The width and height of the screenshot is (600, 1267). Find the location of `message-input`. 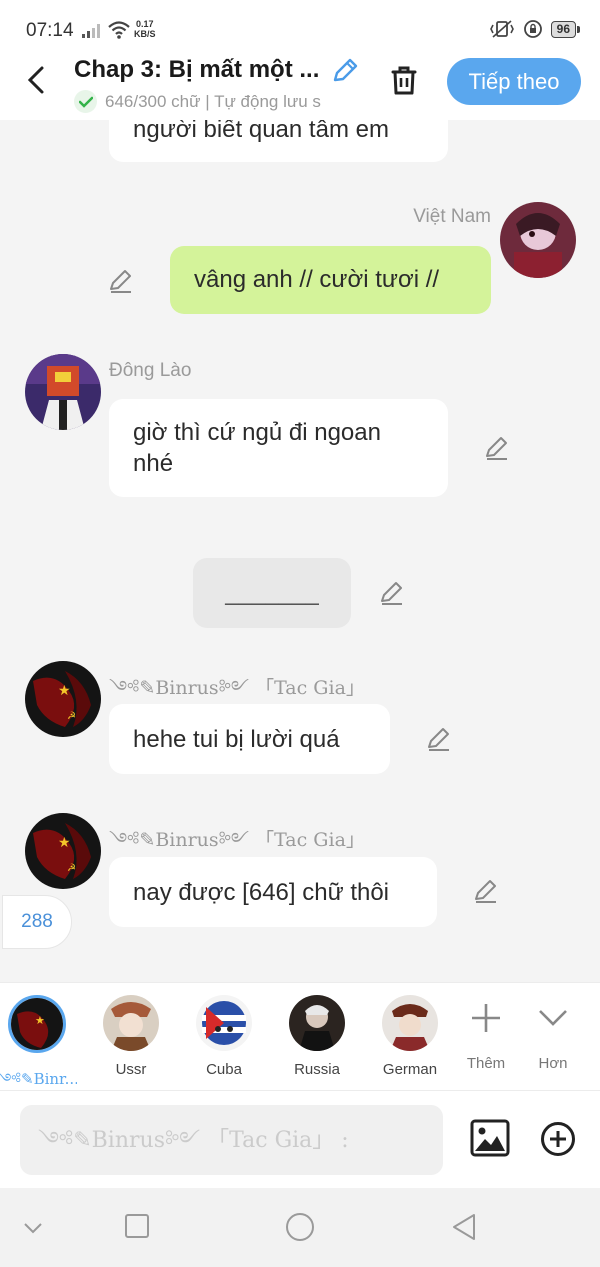

message-input is located at coordinates (231, 1140).